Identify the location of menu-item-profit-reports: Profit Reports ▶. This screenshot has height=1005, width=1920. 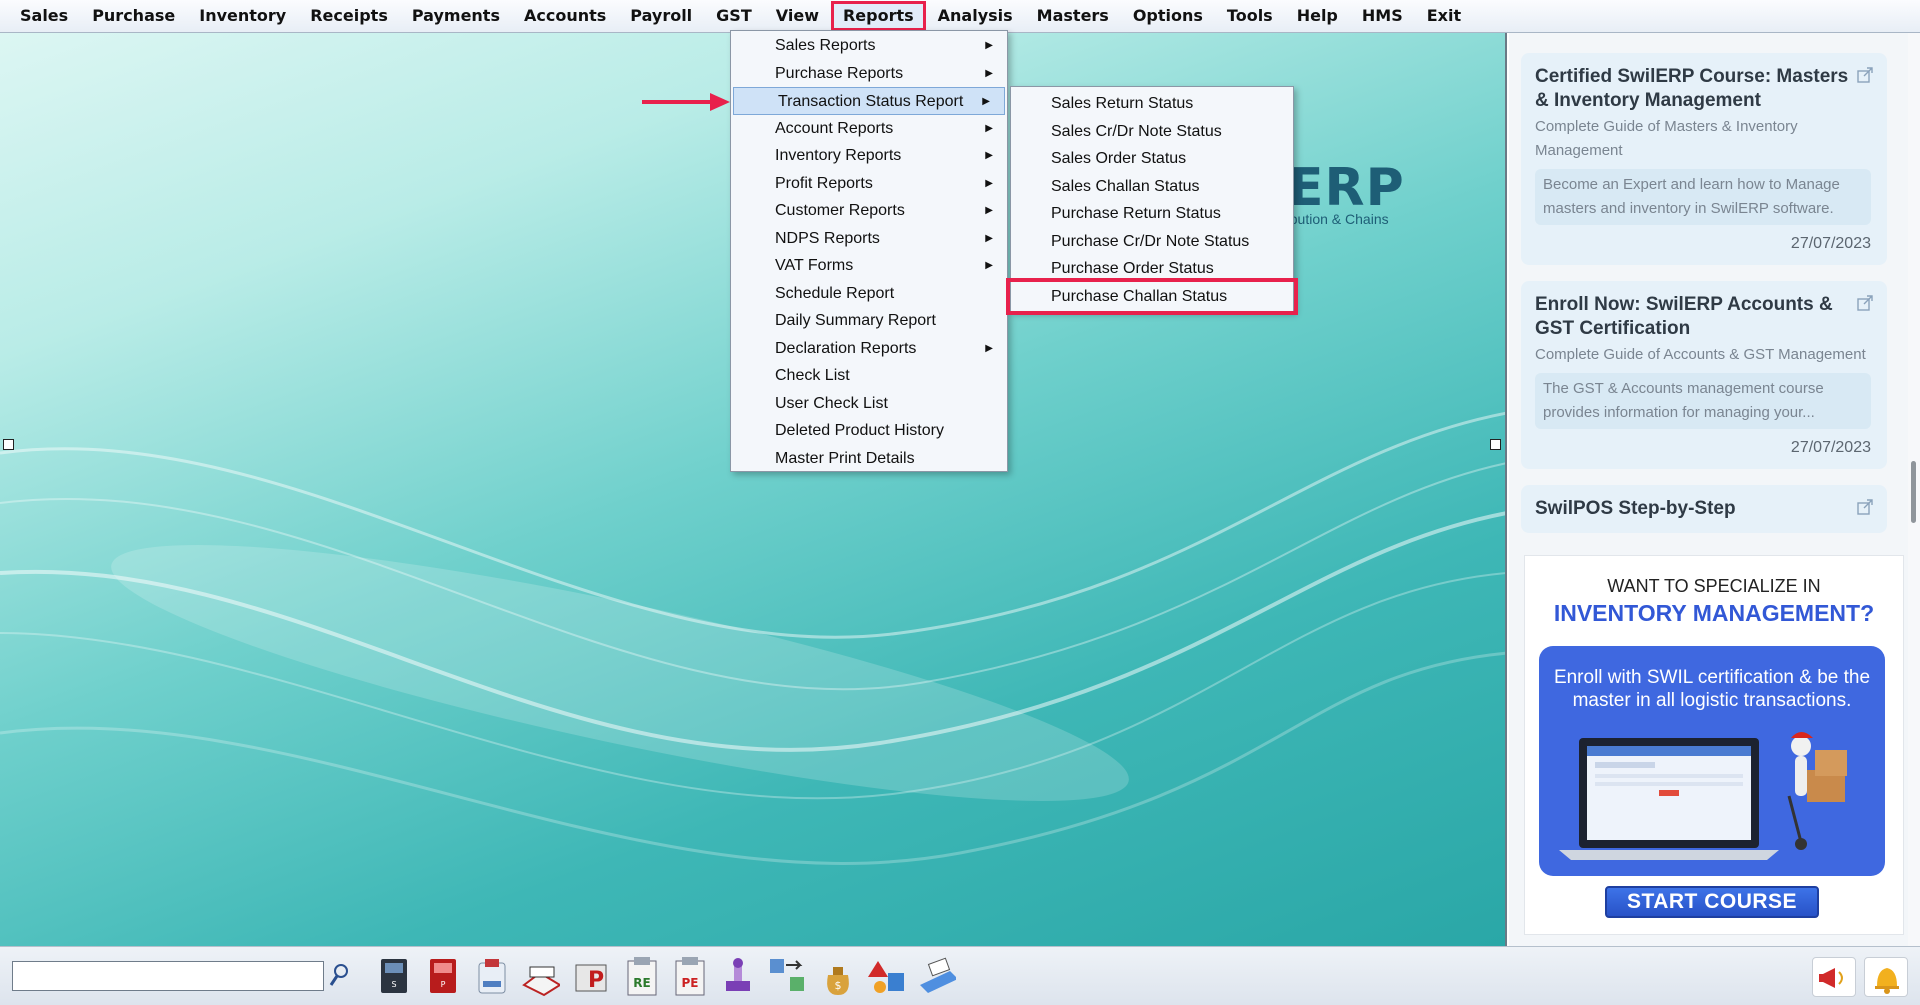
(869, 184).